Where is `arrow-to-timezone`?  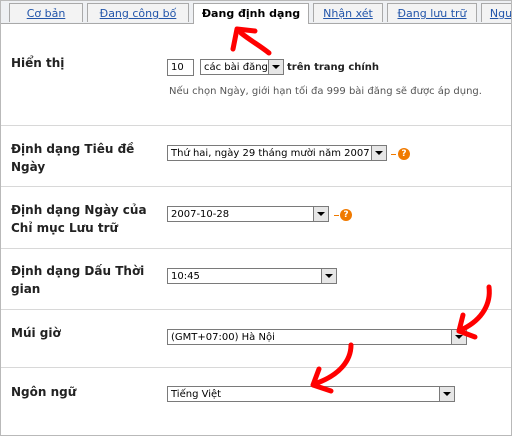 arrow-to-timezone is located at coordinates (476, 308).